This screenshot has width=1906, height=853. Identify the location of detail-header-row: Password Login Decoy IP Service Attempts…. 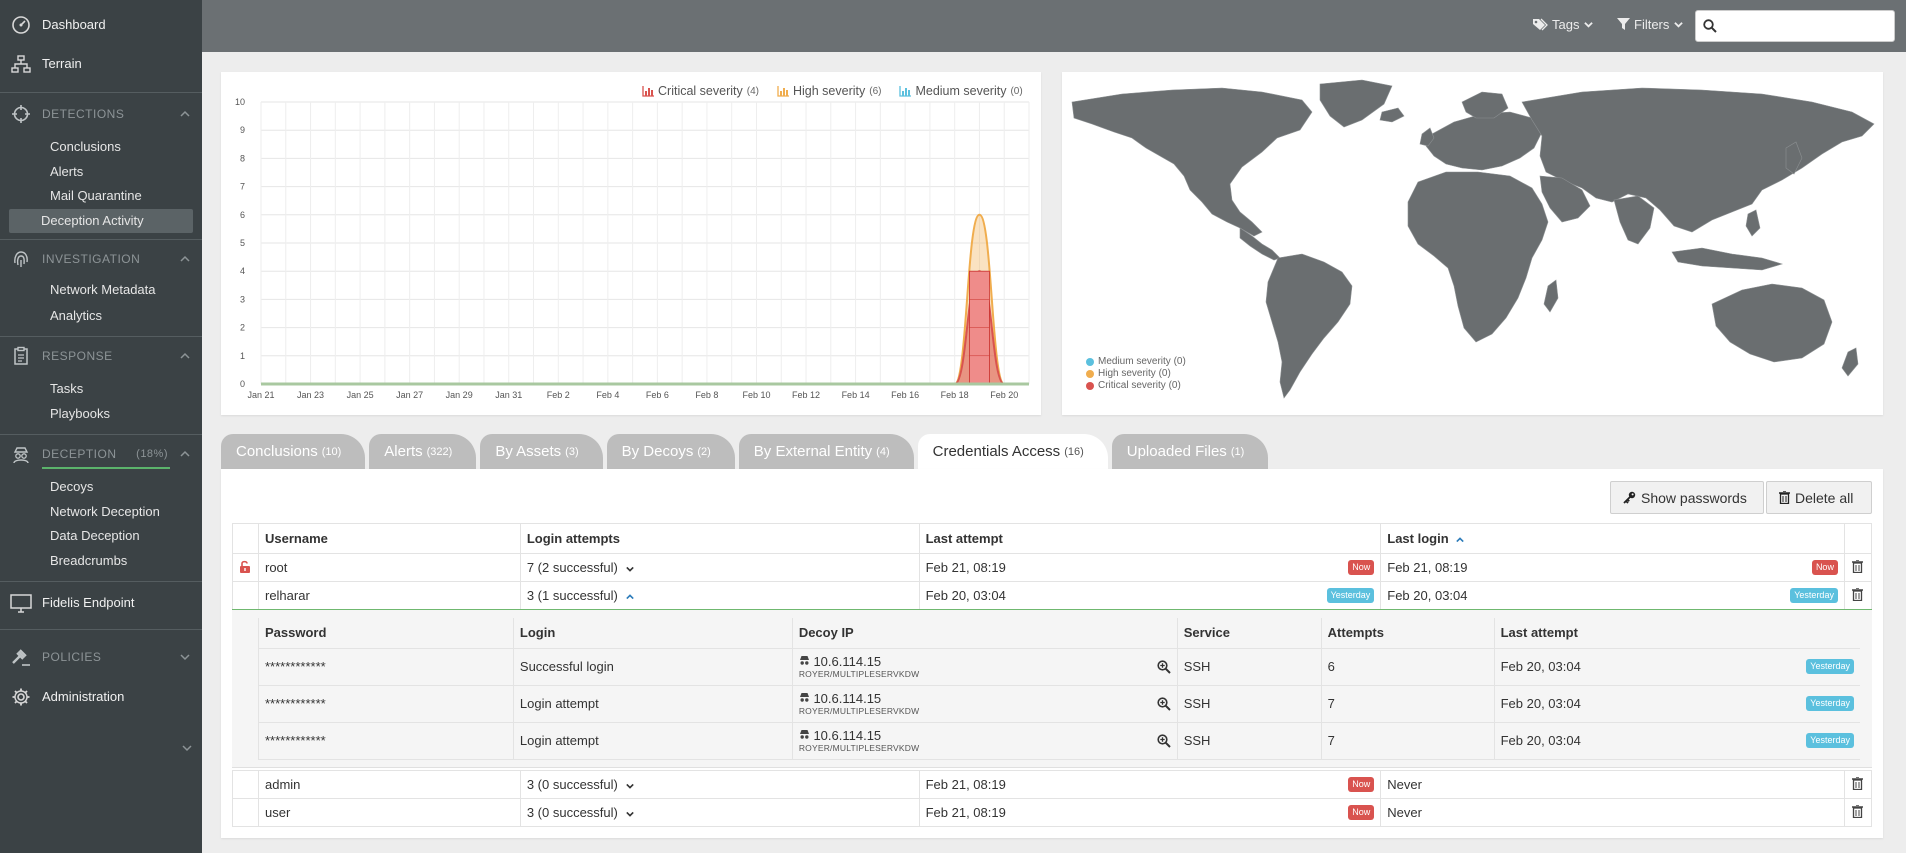
(1059, 633).